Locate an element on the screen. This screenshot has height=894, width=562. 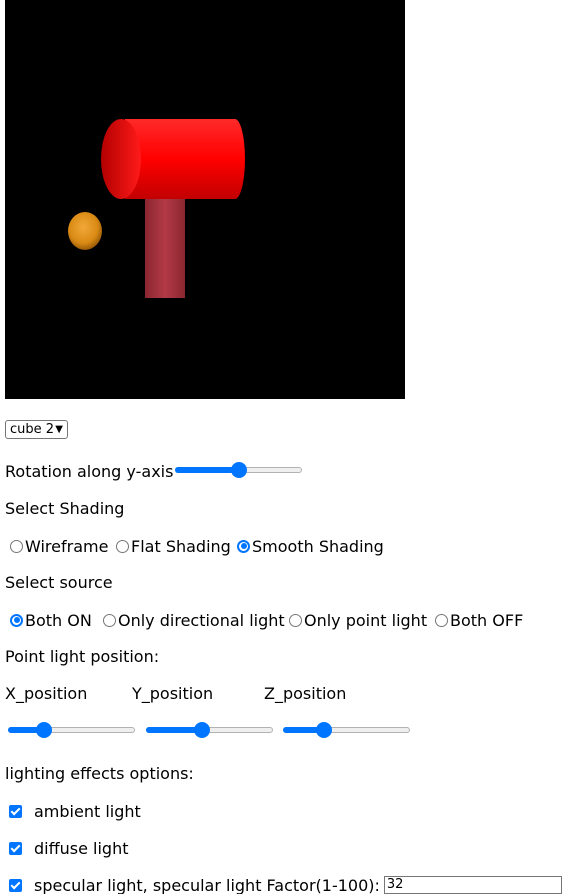
hammer-head-cap is located at coordinates (121, 159).